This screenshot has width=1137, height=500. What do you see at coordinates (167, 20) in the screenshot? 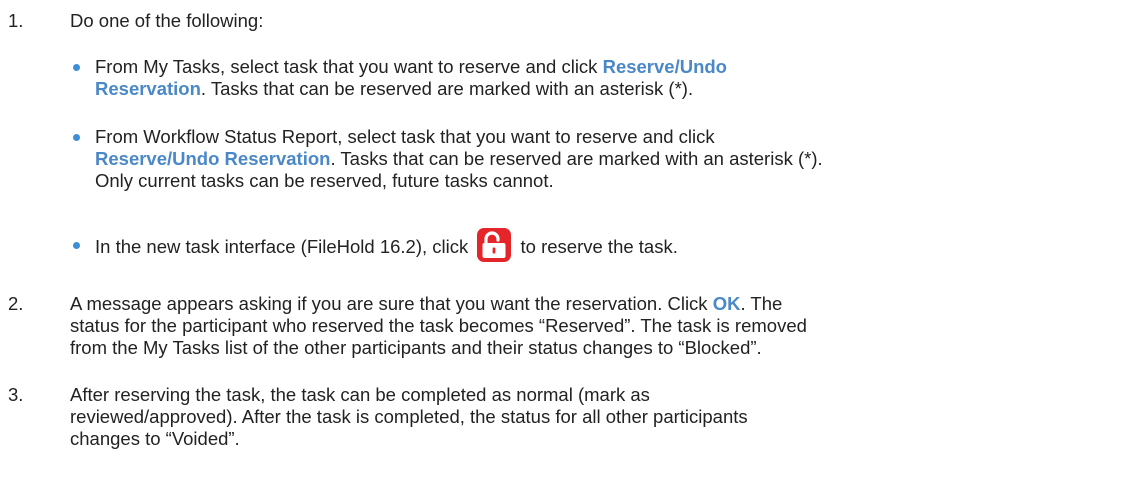
I see `step-text: Do one of the following:` at bounding box center [167, 20].